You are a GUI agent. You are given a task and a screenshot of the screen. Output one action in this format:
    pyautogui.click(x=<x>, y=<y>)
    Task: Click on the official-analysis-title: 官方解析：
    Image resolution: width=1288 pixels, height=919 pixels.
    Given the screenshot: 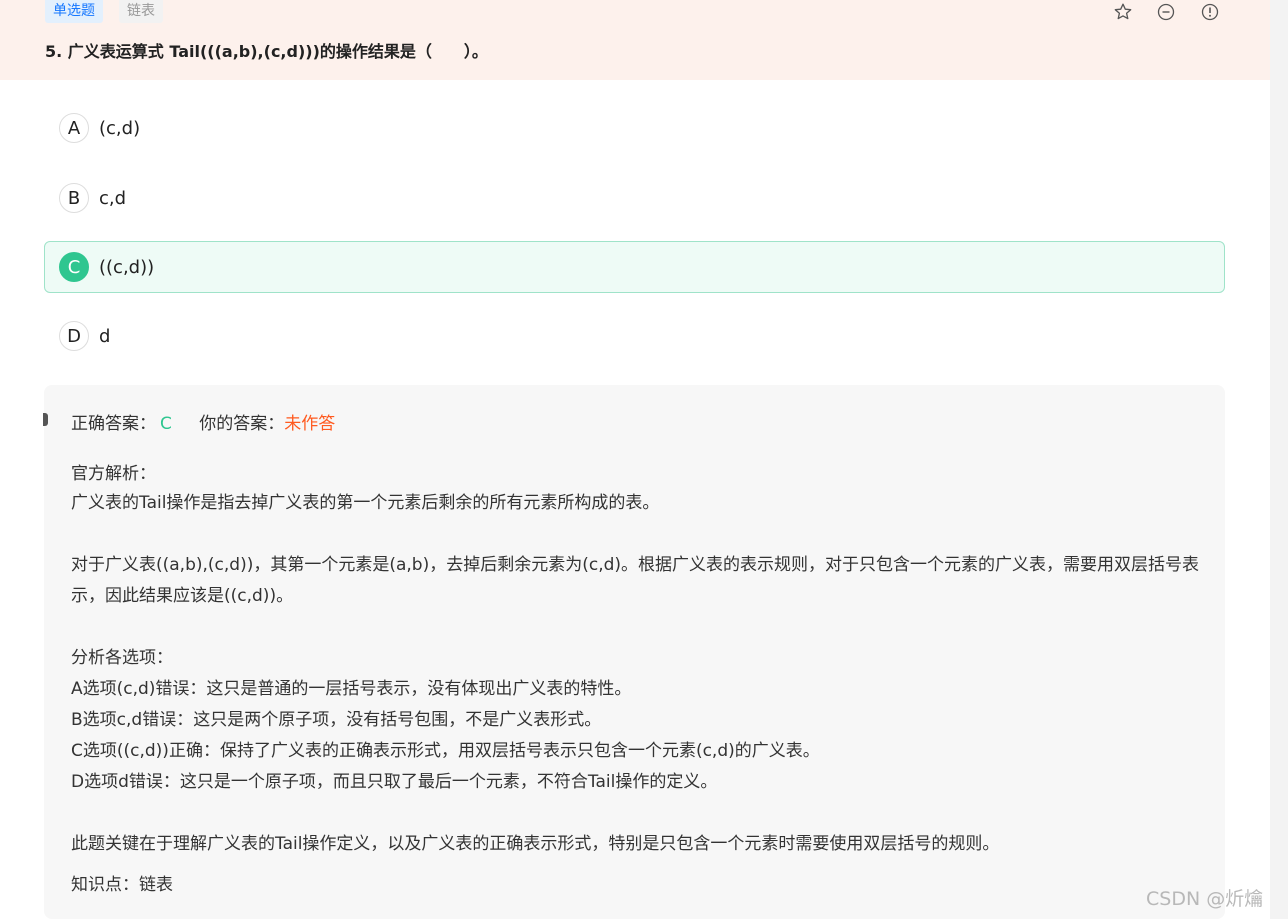 What is the action you would take?
    pyautogui.click(x=113, y=474)
    